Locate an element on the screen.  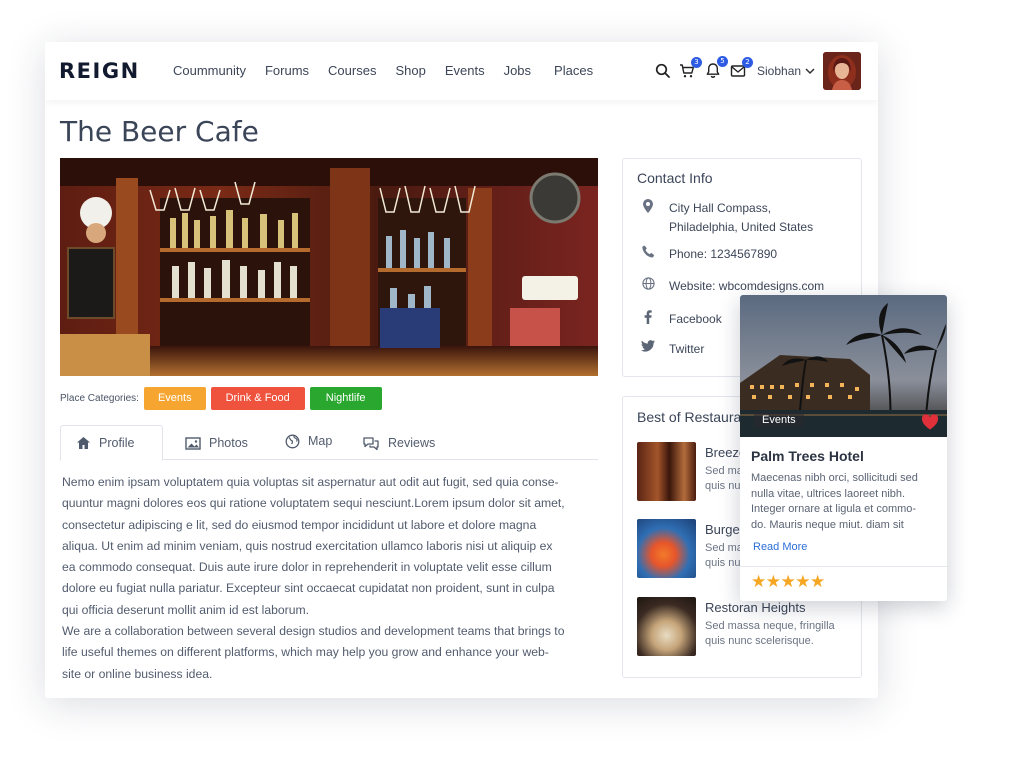
nav-courses: Courses is located at coordinates (352, 70).